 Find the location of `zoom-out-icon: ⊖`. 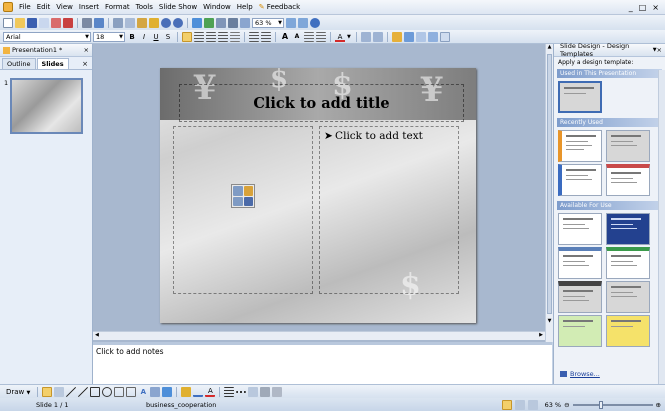

zoom-out-icon: ⊖ is located at coordinates (566, 405).